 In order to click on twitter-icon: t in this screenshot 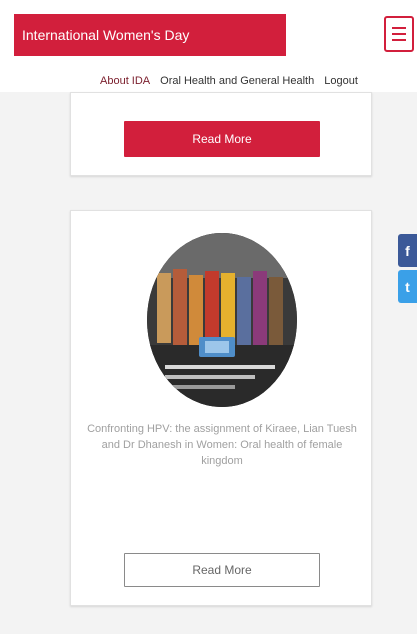, I will do `click(407, 286)`.